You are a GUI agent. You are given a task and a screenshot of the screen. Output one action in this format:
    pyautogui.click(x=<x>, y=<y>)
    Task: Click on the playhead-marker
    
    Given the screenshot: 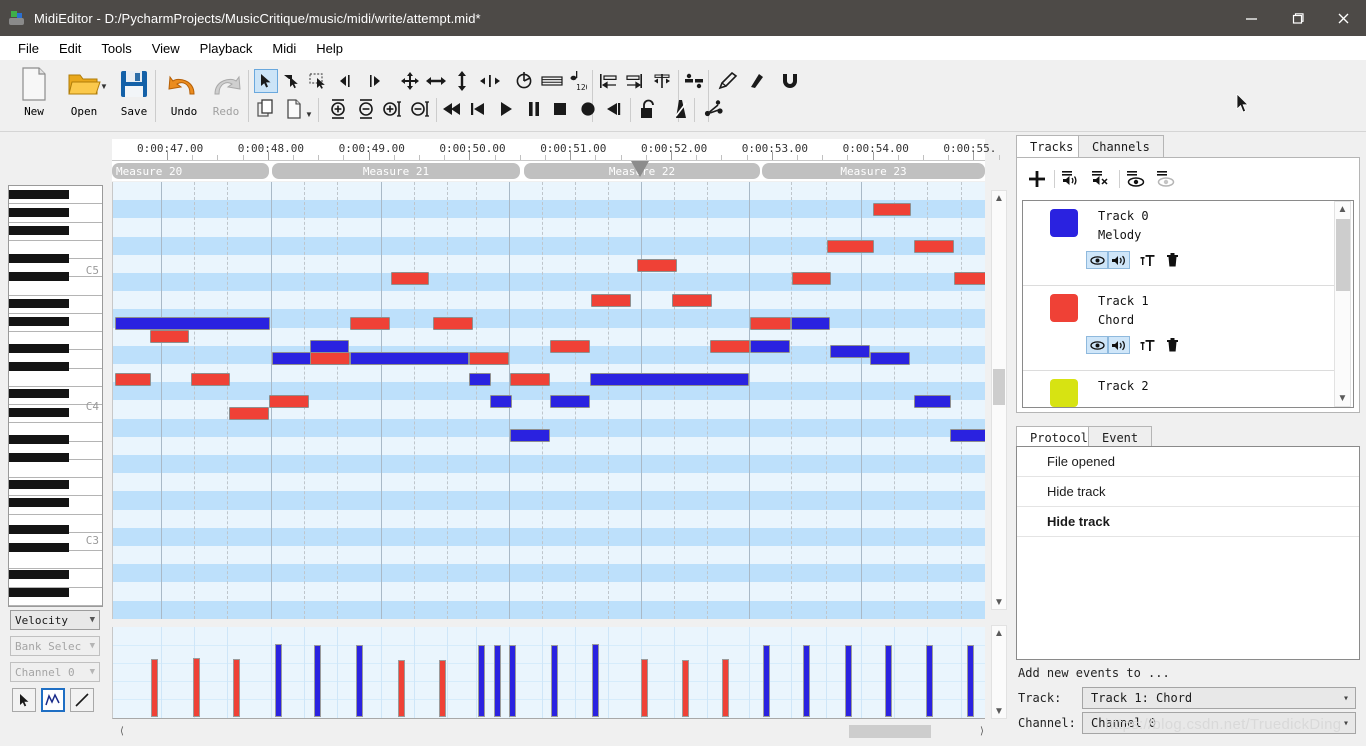 What is the action you would take?
    pyautogui.click(x=640, y=169)
    